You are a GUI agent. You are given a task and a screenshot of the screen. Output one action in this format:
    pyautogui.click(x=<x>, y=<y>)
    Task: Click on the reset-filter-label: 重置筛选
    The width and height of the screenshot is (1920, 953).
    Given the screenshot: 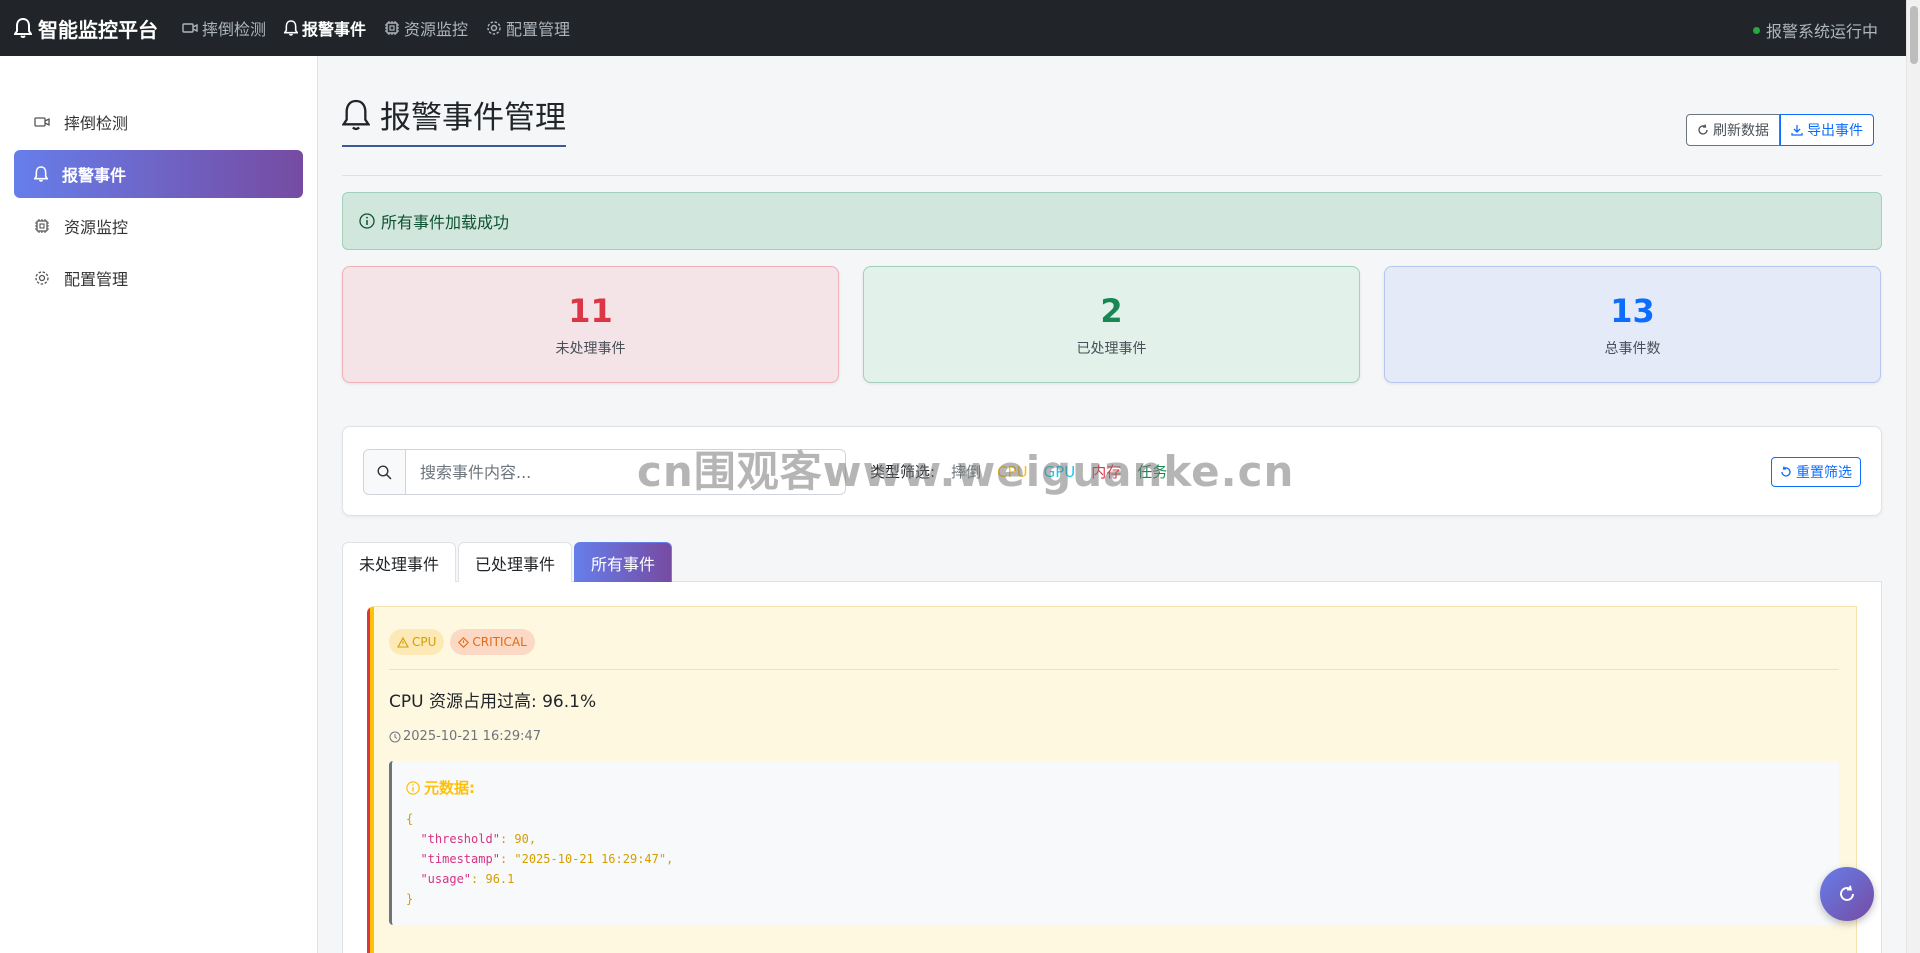 What is the action you would take?
    pyautogui.click(x=1824, y=473)
    